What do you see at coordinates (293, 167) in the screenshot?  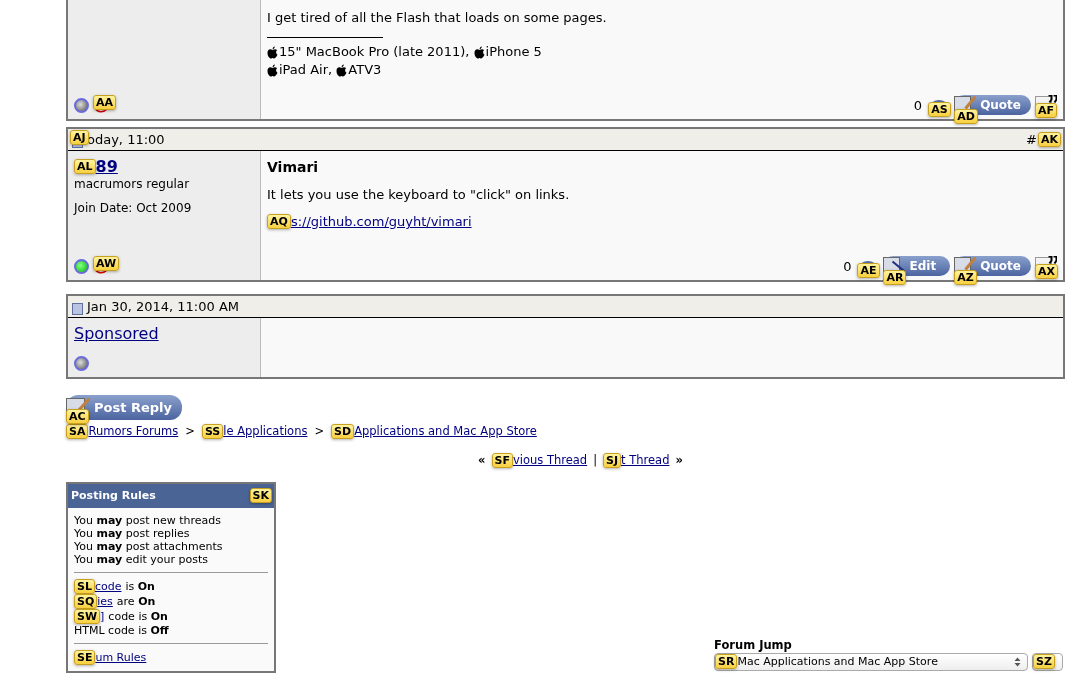 I see `post-title: Vimari` at bounding box center [293, 167].